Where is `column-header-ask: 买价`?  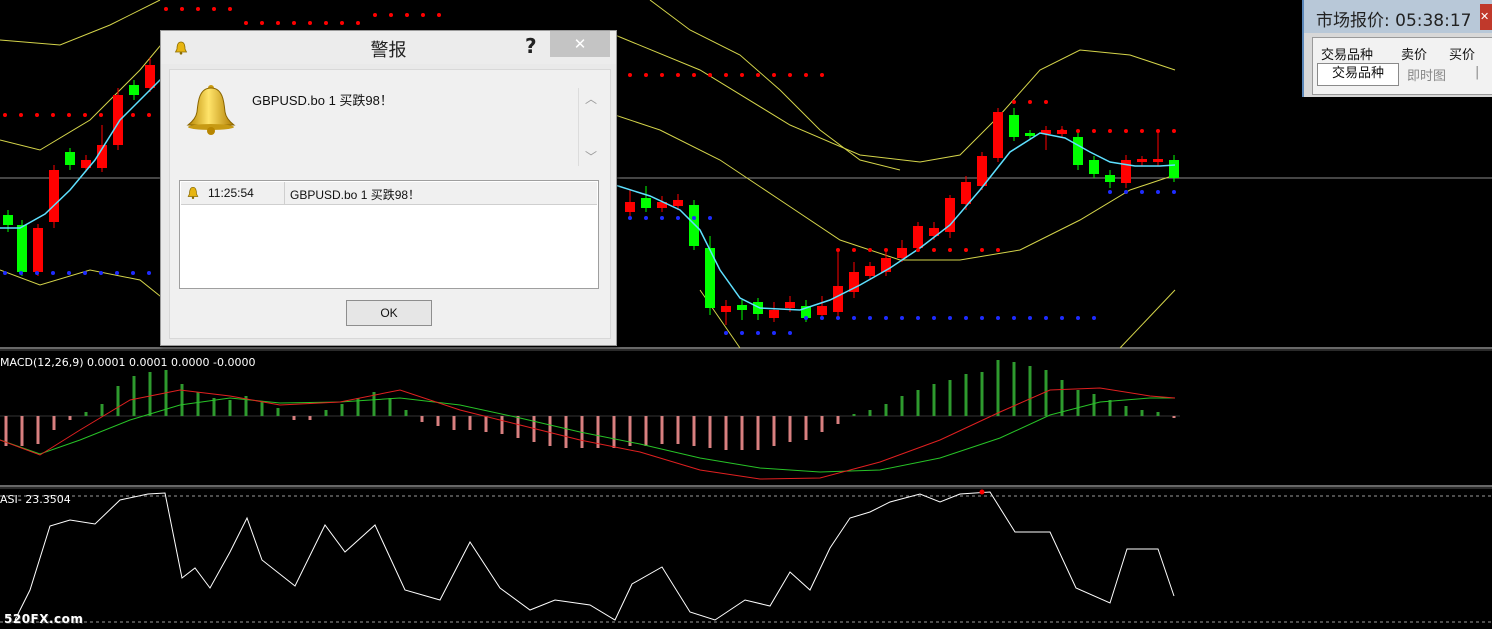 column-header-ask: 买价 is located at coordinates (1462, 53).